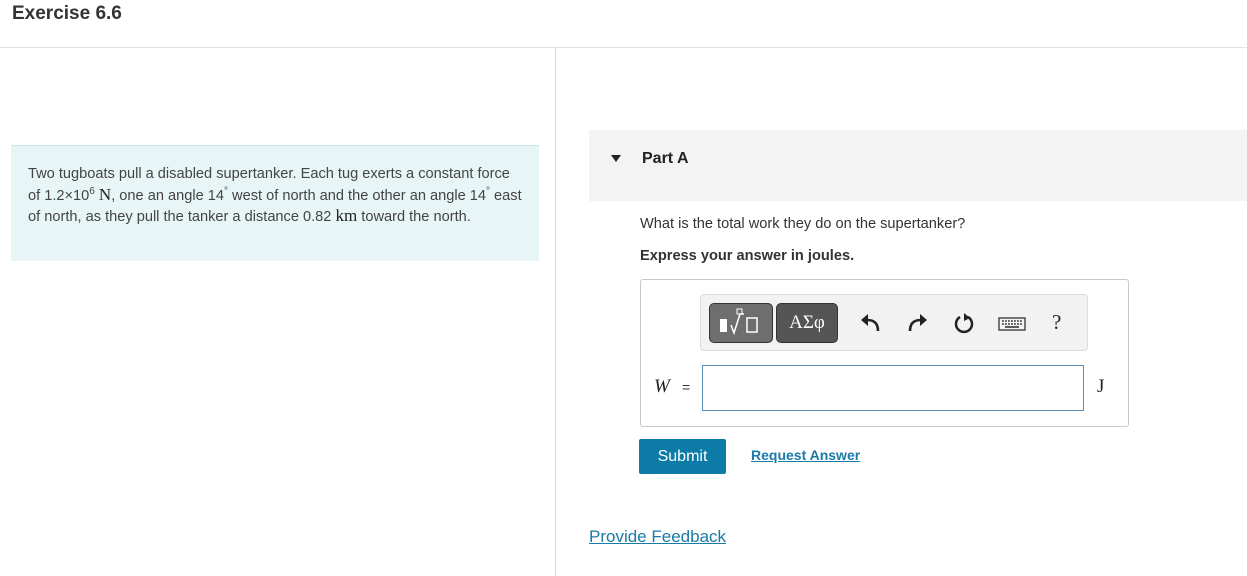  I want to click on redo-icon, so click(917, 324).